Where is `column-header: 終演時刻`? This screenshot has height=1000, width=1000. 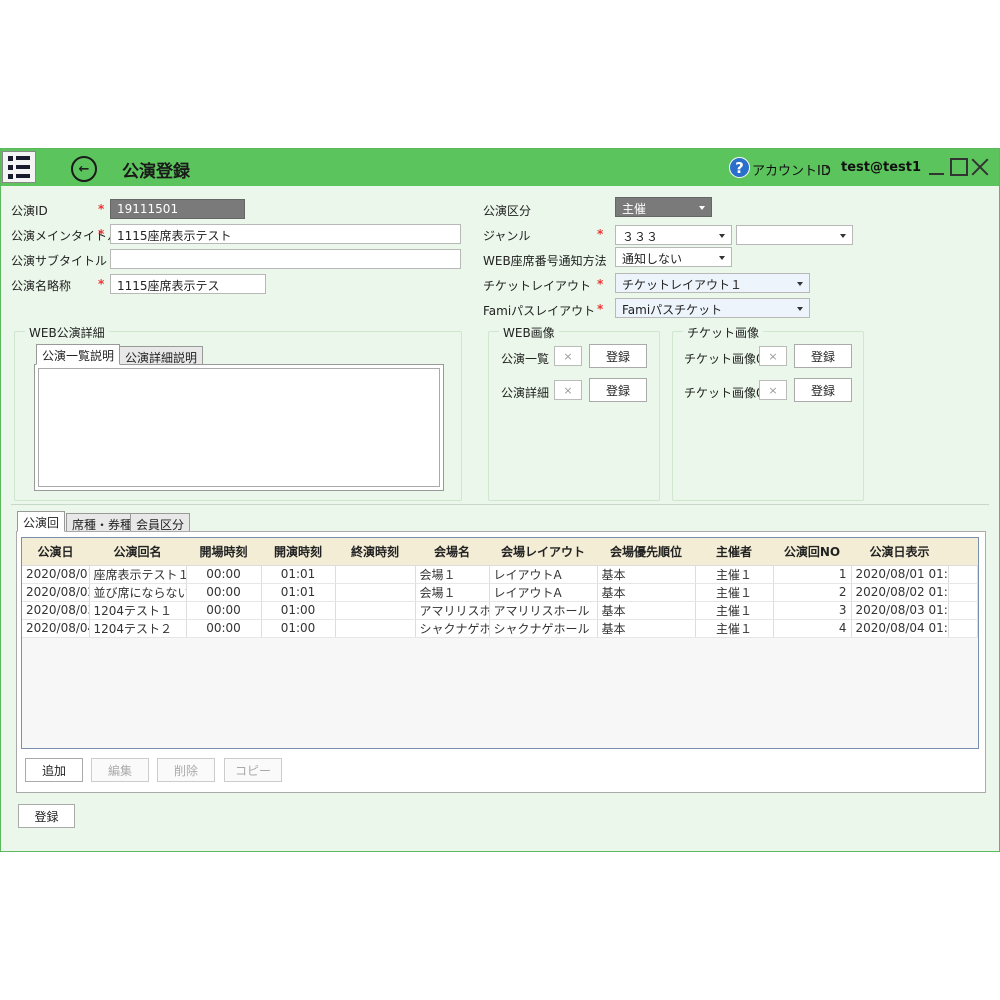 column-header: 終演時刻 is located at coordinates (375, 552).